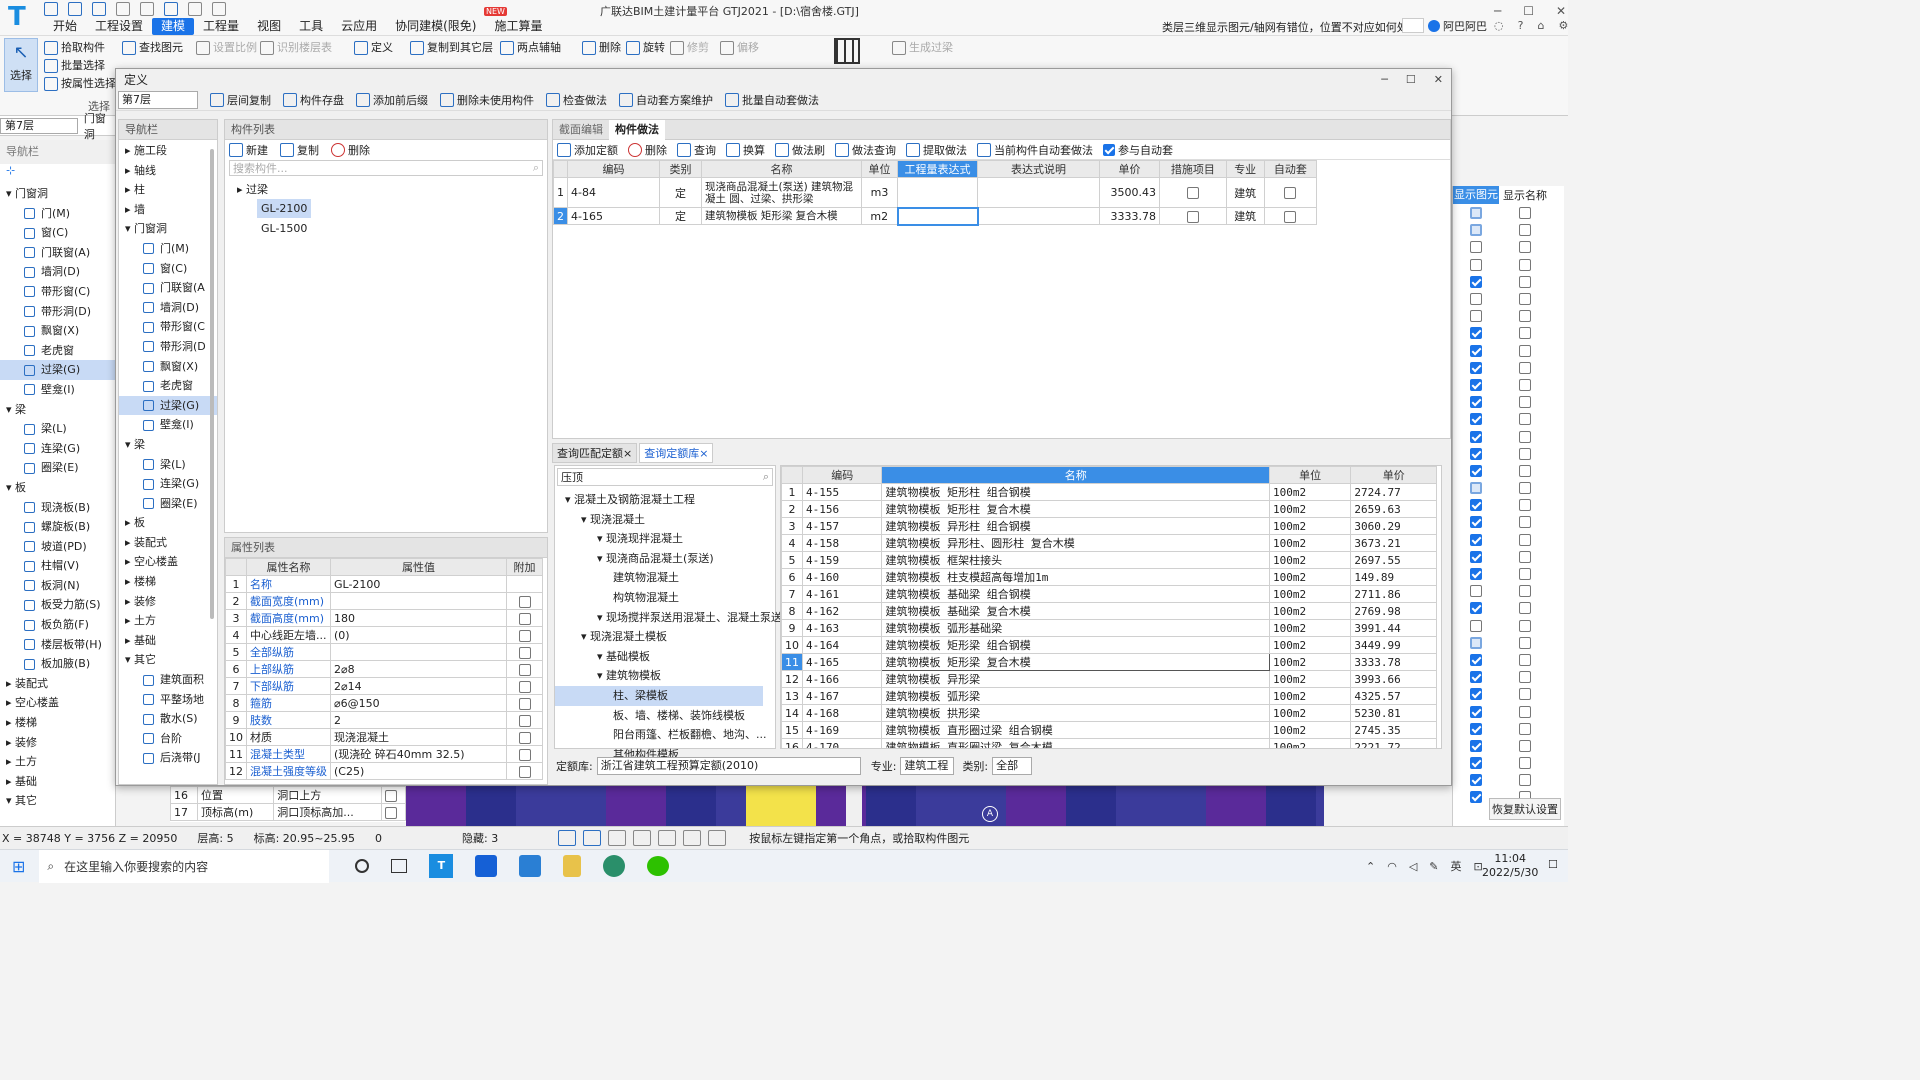 The image size is (1920, 1080). I want to click on dialog-close-icon: ✕, so click(1438, 79).